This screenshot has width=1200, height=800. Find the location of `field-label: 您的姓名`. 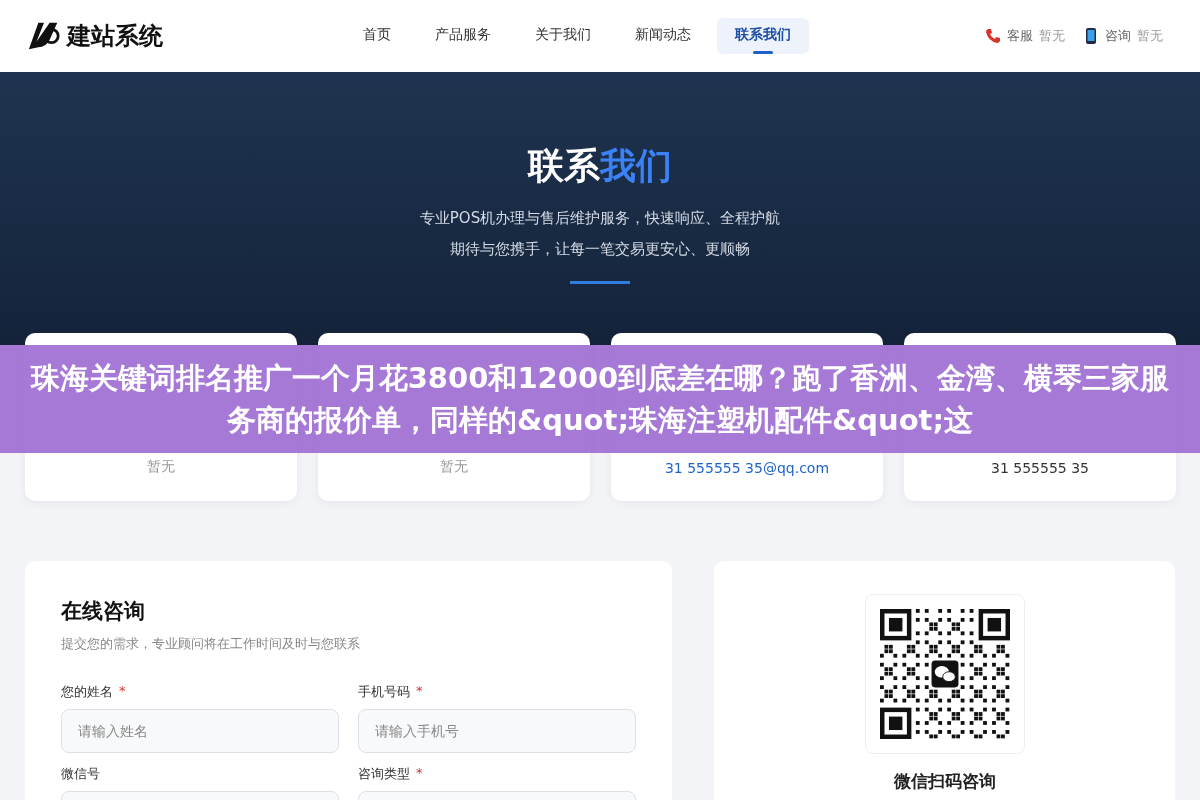

field-label: 您的姓名 is located at coordinates (87, 692).